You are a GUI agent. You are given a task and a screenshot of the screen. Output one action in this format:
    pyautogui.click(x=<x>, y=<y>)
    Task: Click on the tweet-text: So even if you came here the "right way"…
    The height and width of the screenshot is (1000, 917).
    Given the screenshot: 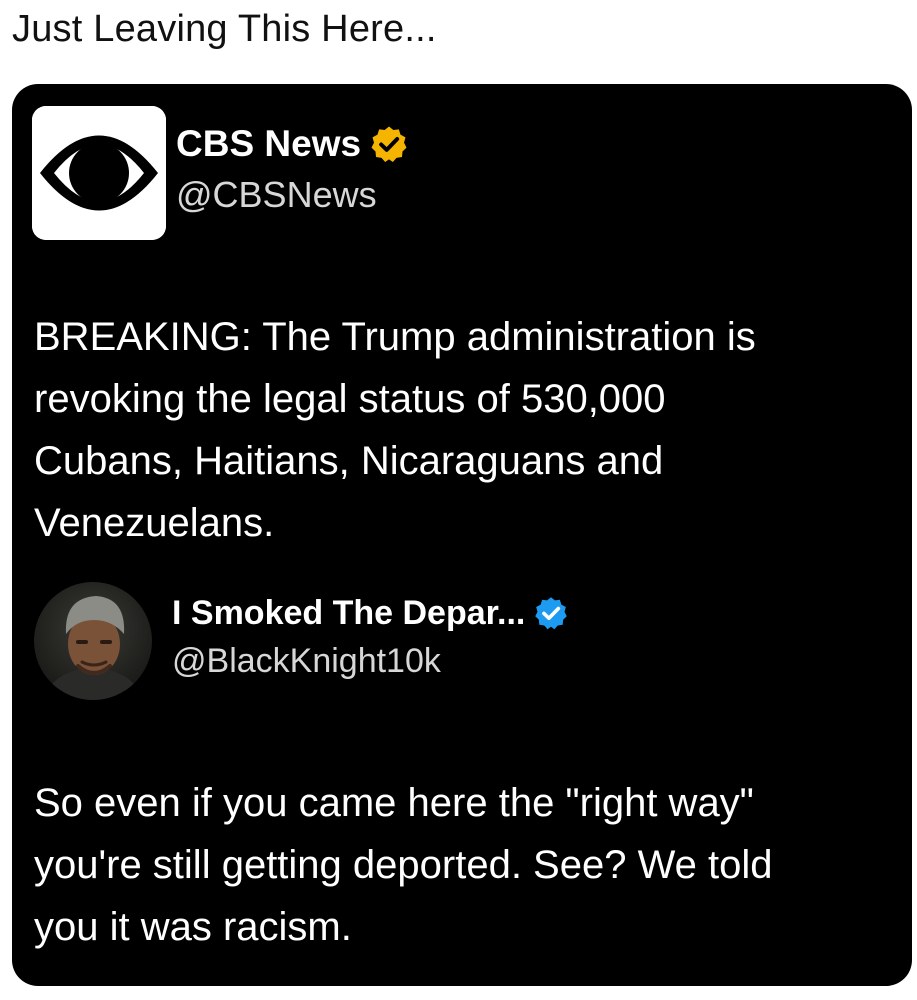 What is the action you would take?
    pyautogui.click(x=403, y=865)
    